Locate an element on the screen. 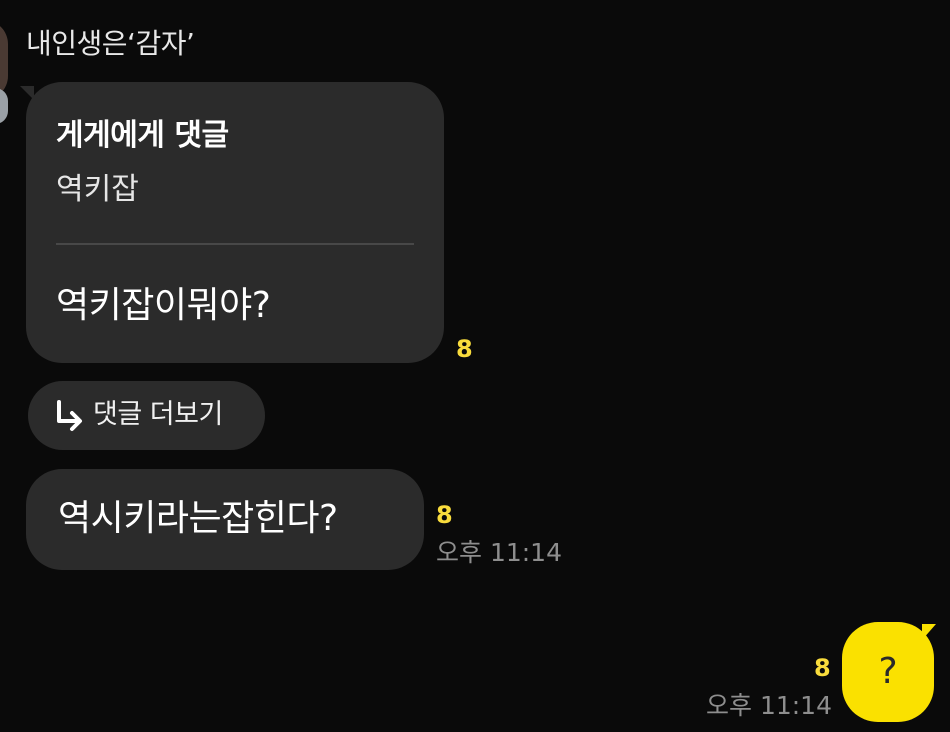  sender-avatar is located at coordinates (4, 60).